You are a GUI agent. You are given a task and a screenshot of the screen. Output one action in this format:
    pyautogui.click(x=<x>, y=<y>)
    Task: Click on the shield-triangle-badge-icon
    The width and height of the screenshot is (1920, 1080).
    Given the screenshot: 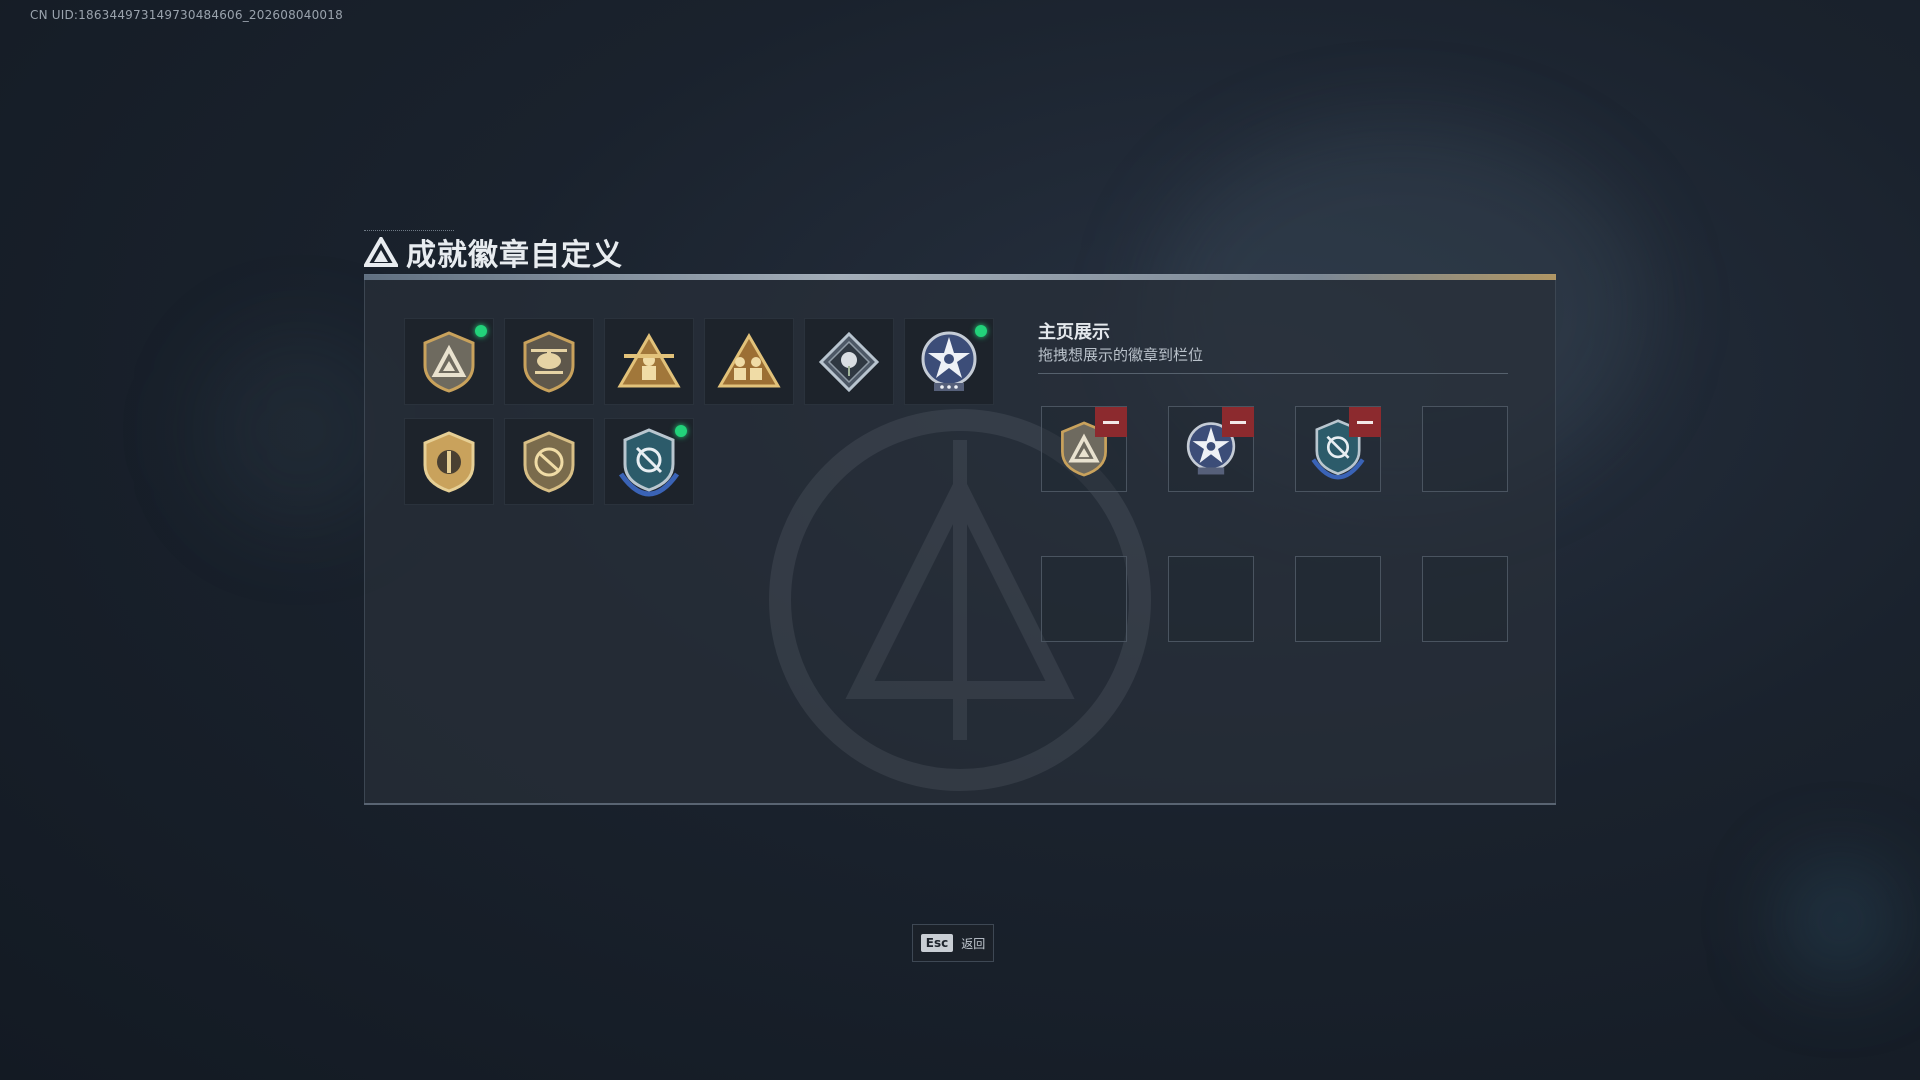 What is the action you would take?
    pyautogui.click(x=449, y=361)
    